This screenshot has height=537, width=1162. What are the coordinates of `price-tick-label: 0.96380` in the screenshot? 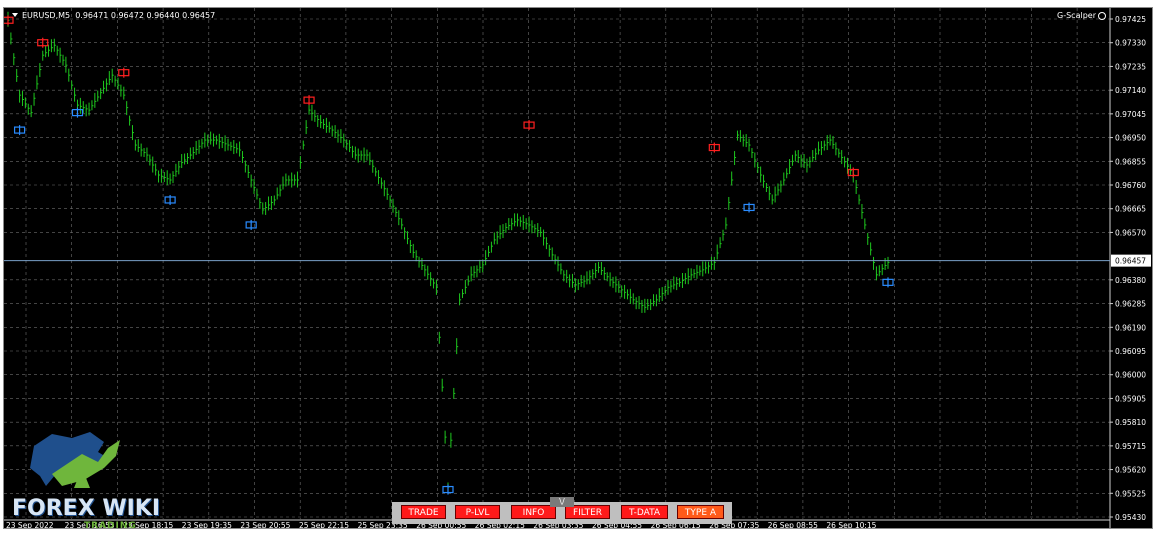 It's located at (1130, 280).